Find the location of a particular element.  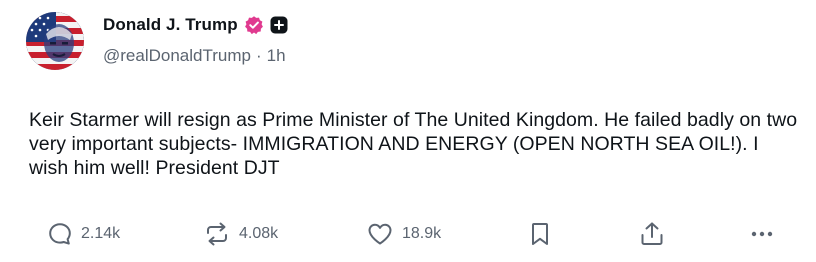

author-handle: @realDonaldTrump is located at coordinates (177, 56).